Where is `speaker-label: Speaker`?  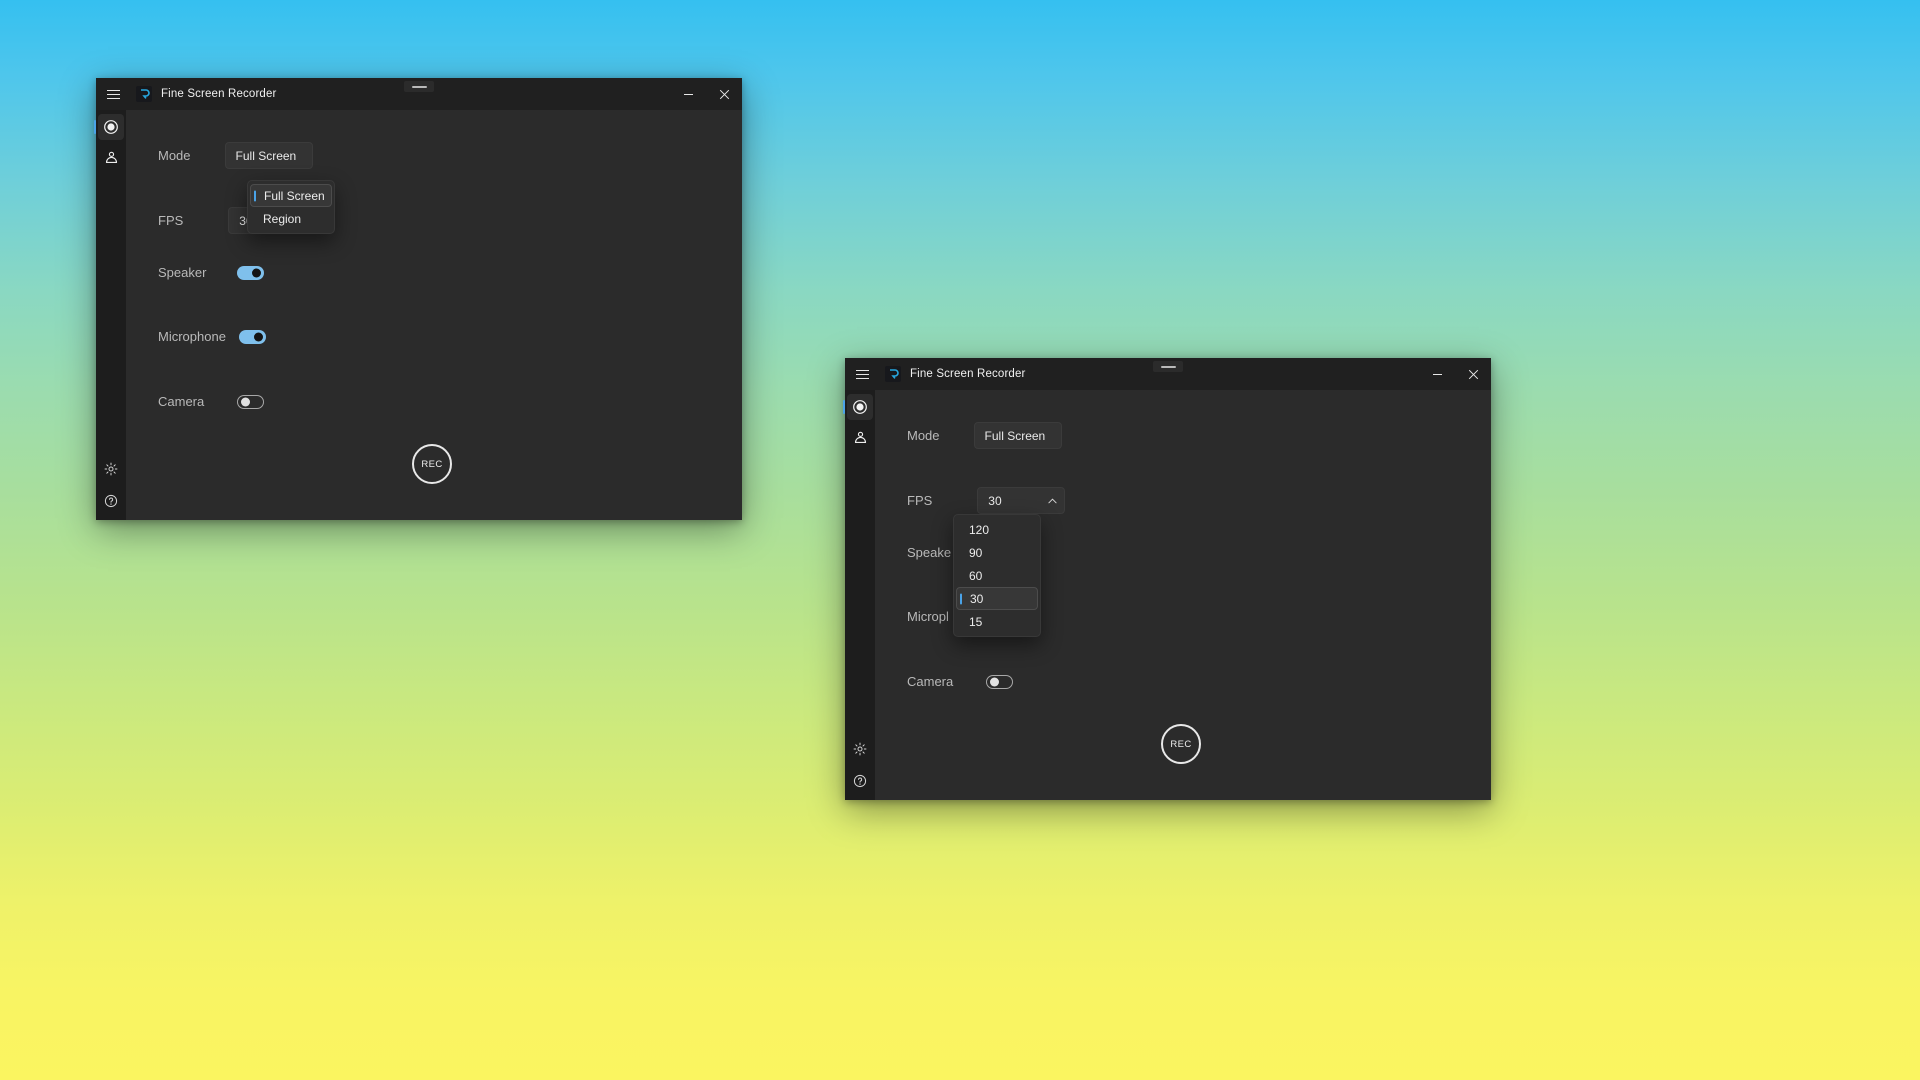
speaker-label: Speaker is located at coordinates (182, 272).